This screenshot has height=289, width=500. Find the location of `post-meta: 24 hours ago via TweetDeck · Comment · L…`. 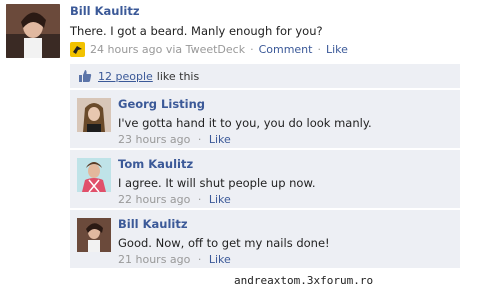

post-meta: 24 hours ago via TweetDeck · Comment · L… is located at coordinates (209, 49).